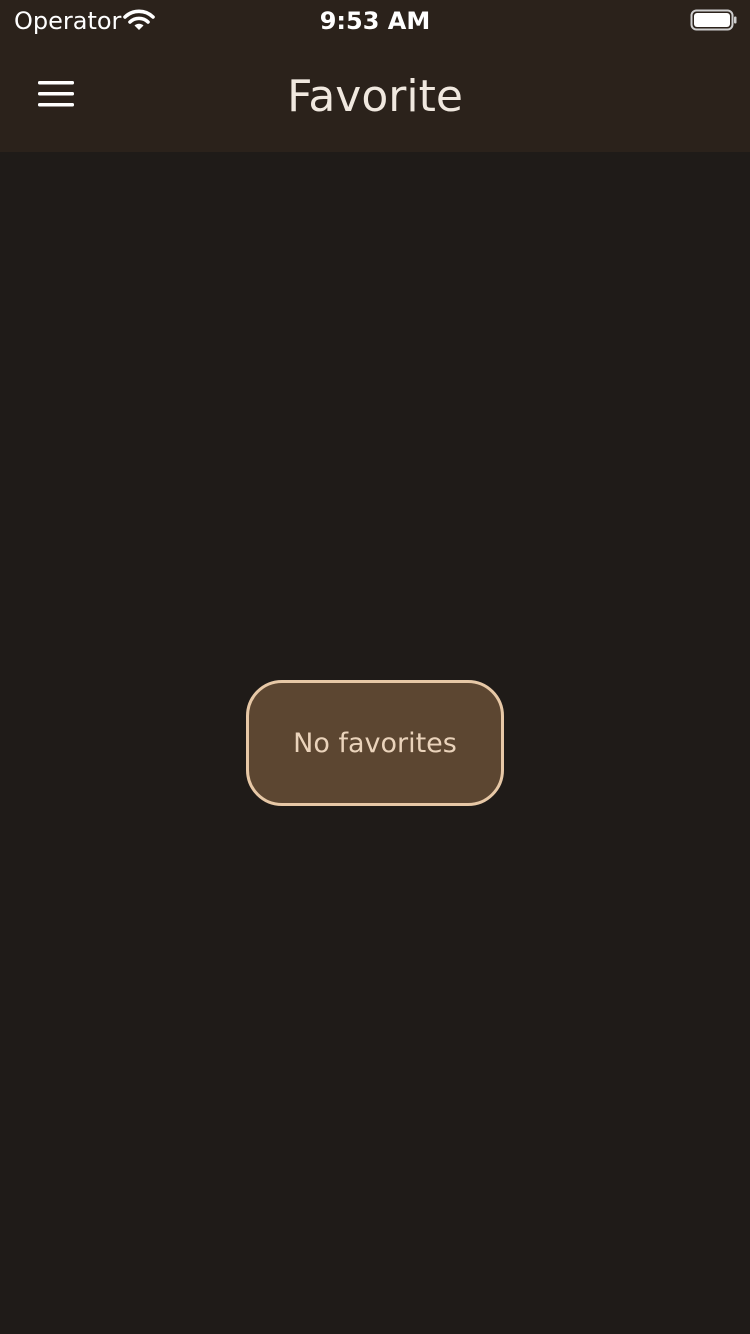 Image resolution: width=750 pixels, height=1334 pixels. I want to click on battery-icon, so click(714, 20).